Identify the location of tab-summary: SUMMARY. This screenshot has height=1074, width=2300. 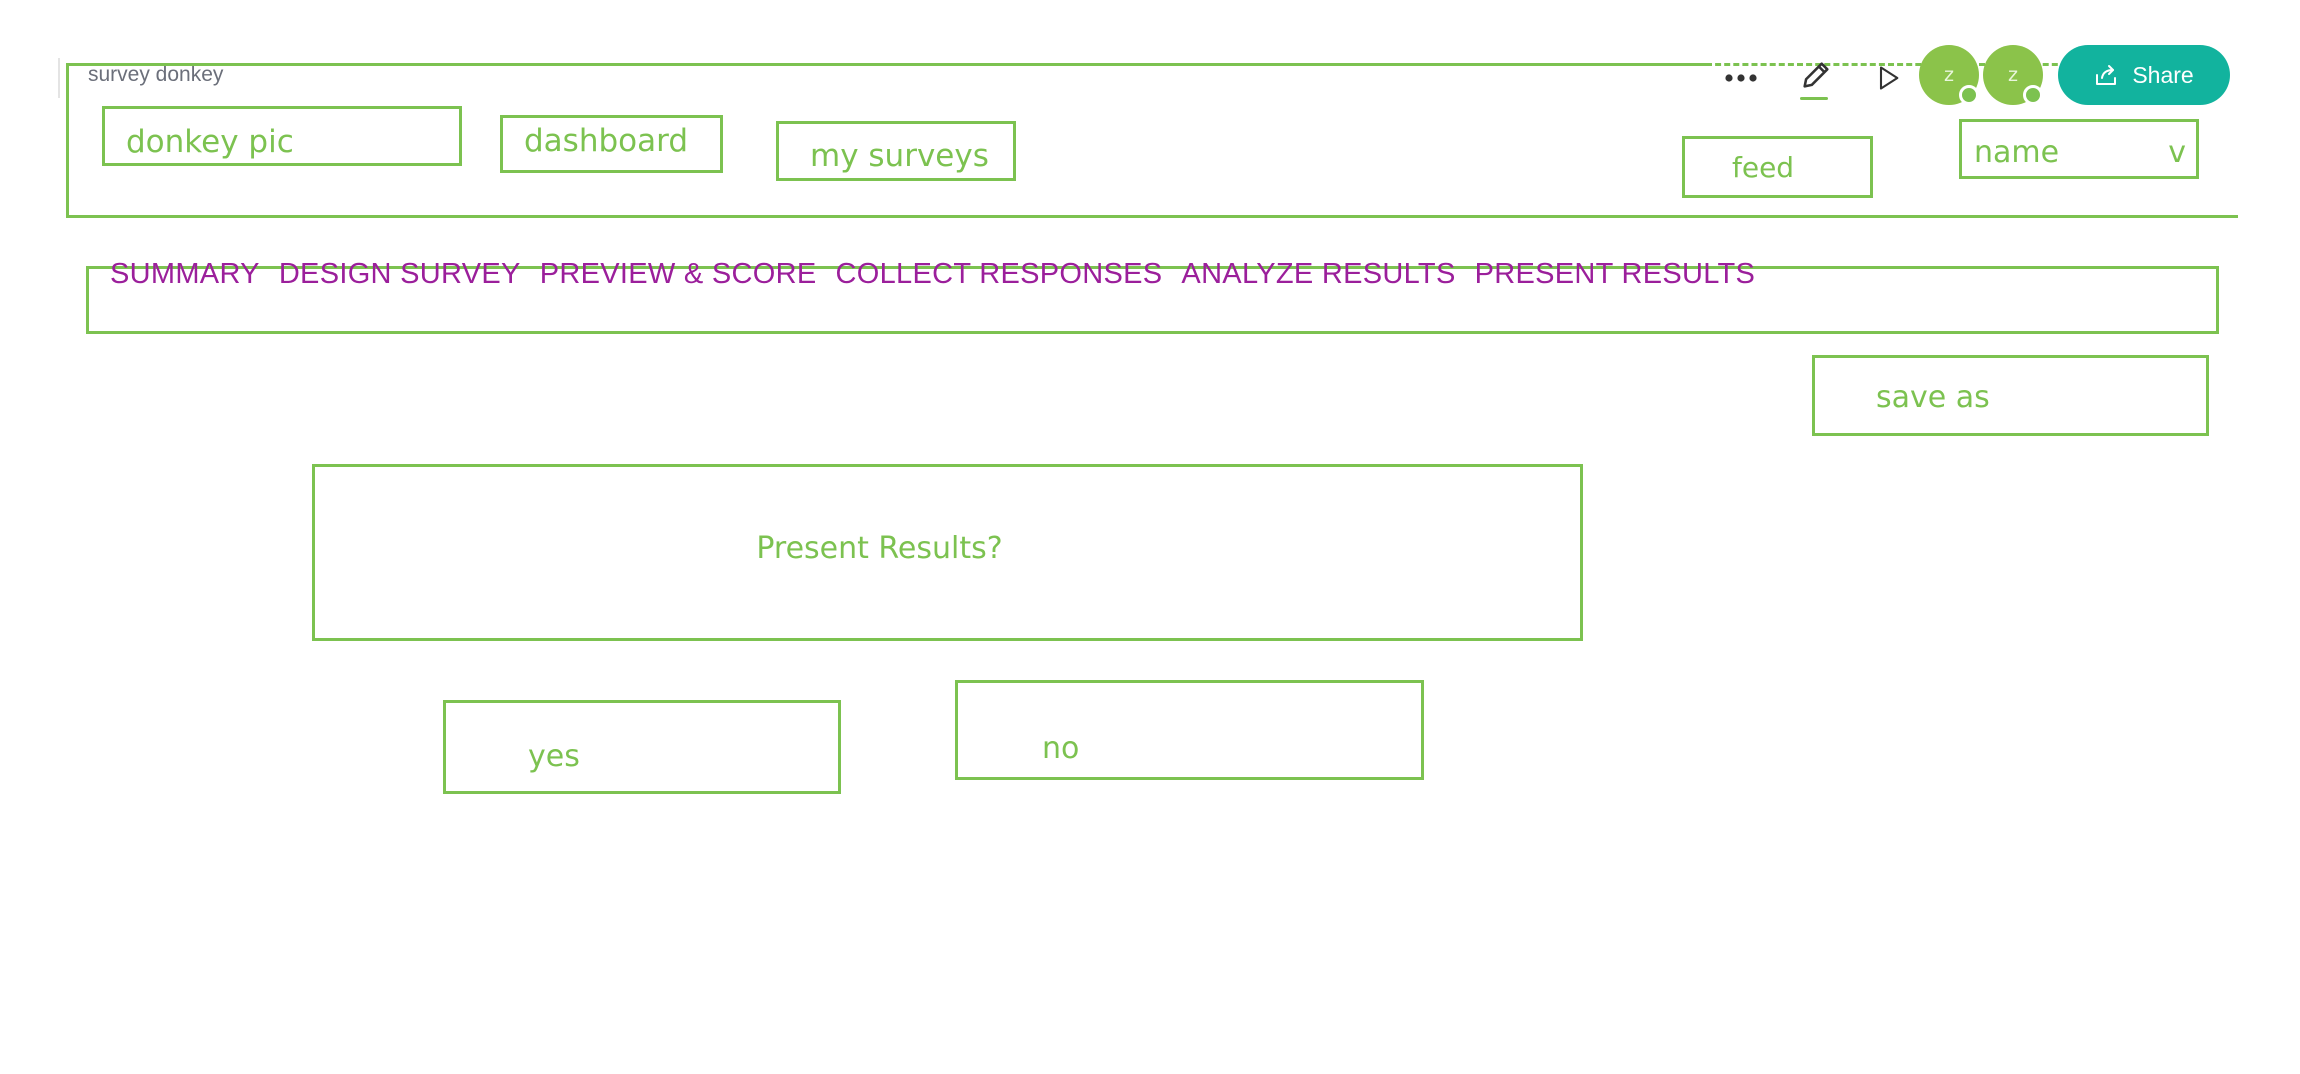
(185, 274).